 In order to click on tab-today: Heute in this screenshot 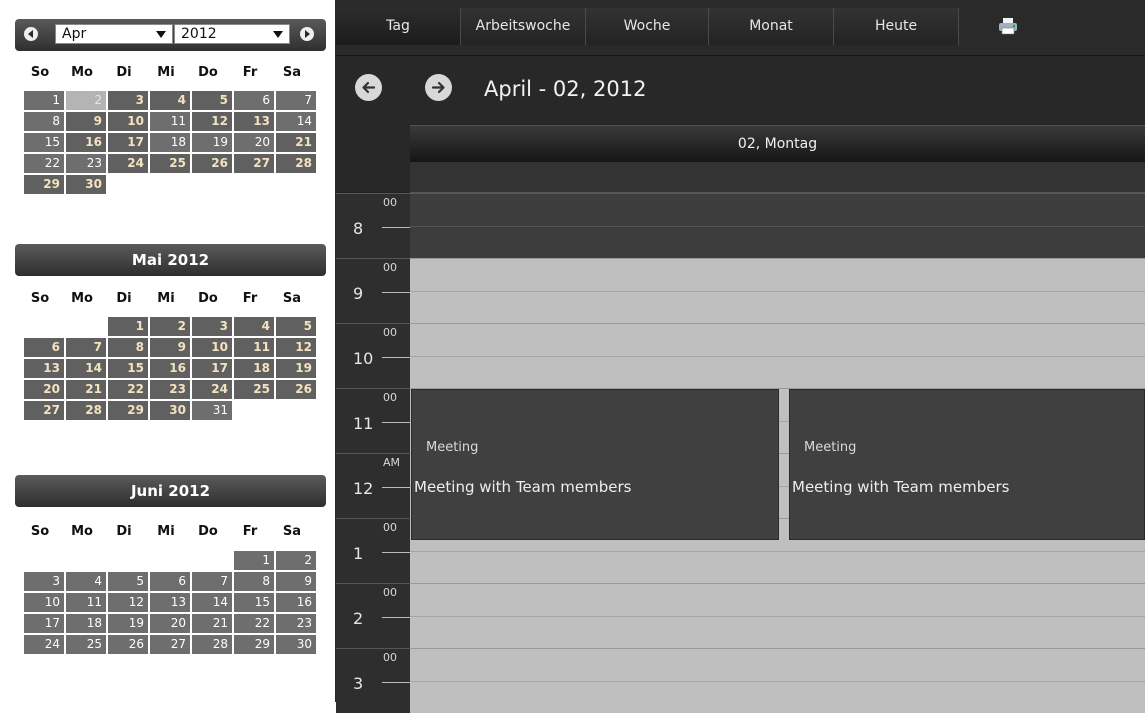, I will do `click(896, 26)`.